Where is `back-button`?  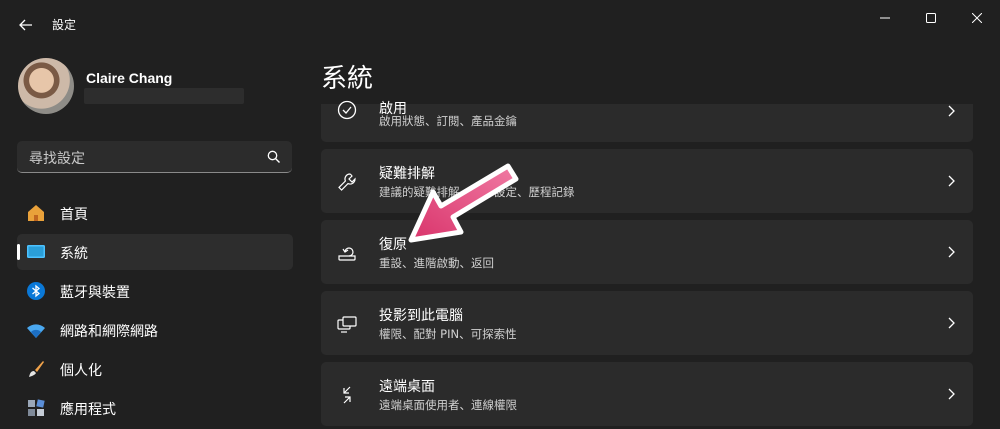
back-button is located at coordinates (26, 25).